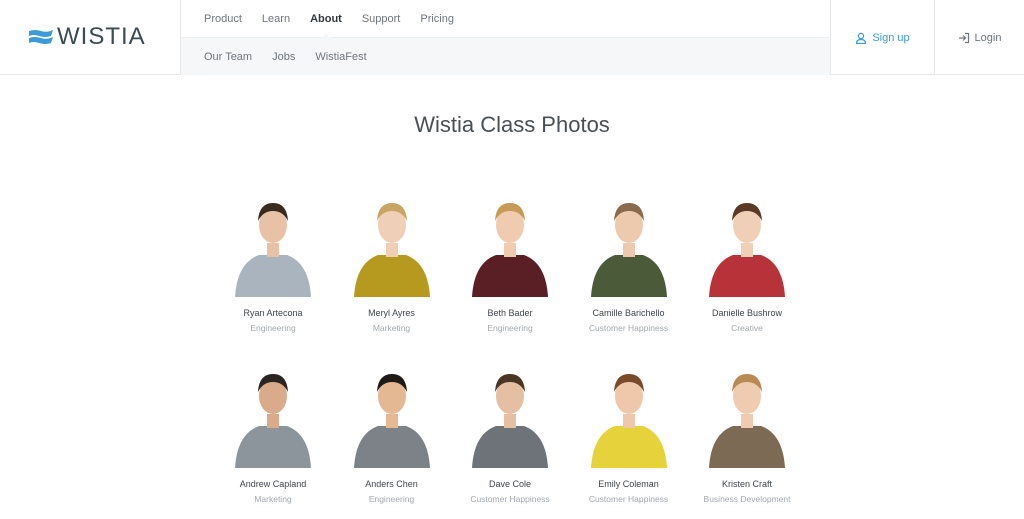 The width and height of the screenshot is (1024, 519). I want to click on wistia-logo: WISTIA, so click(89, 37).